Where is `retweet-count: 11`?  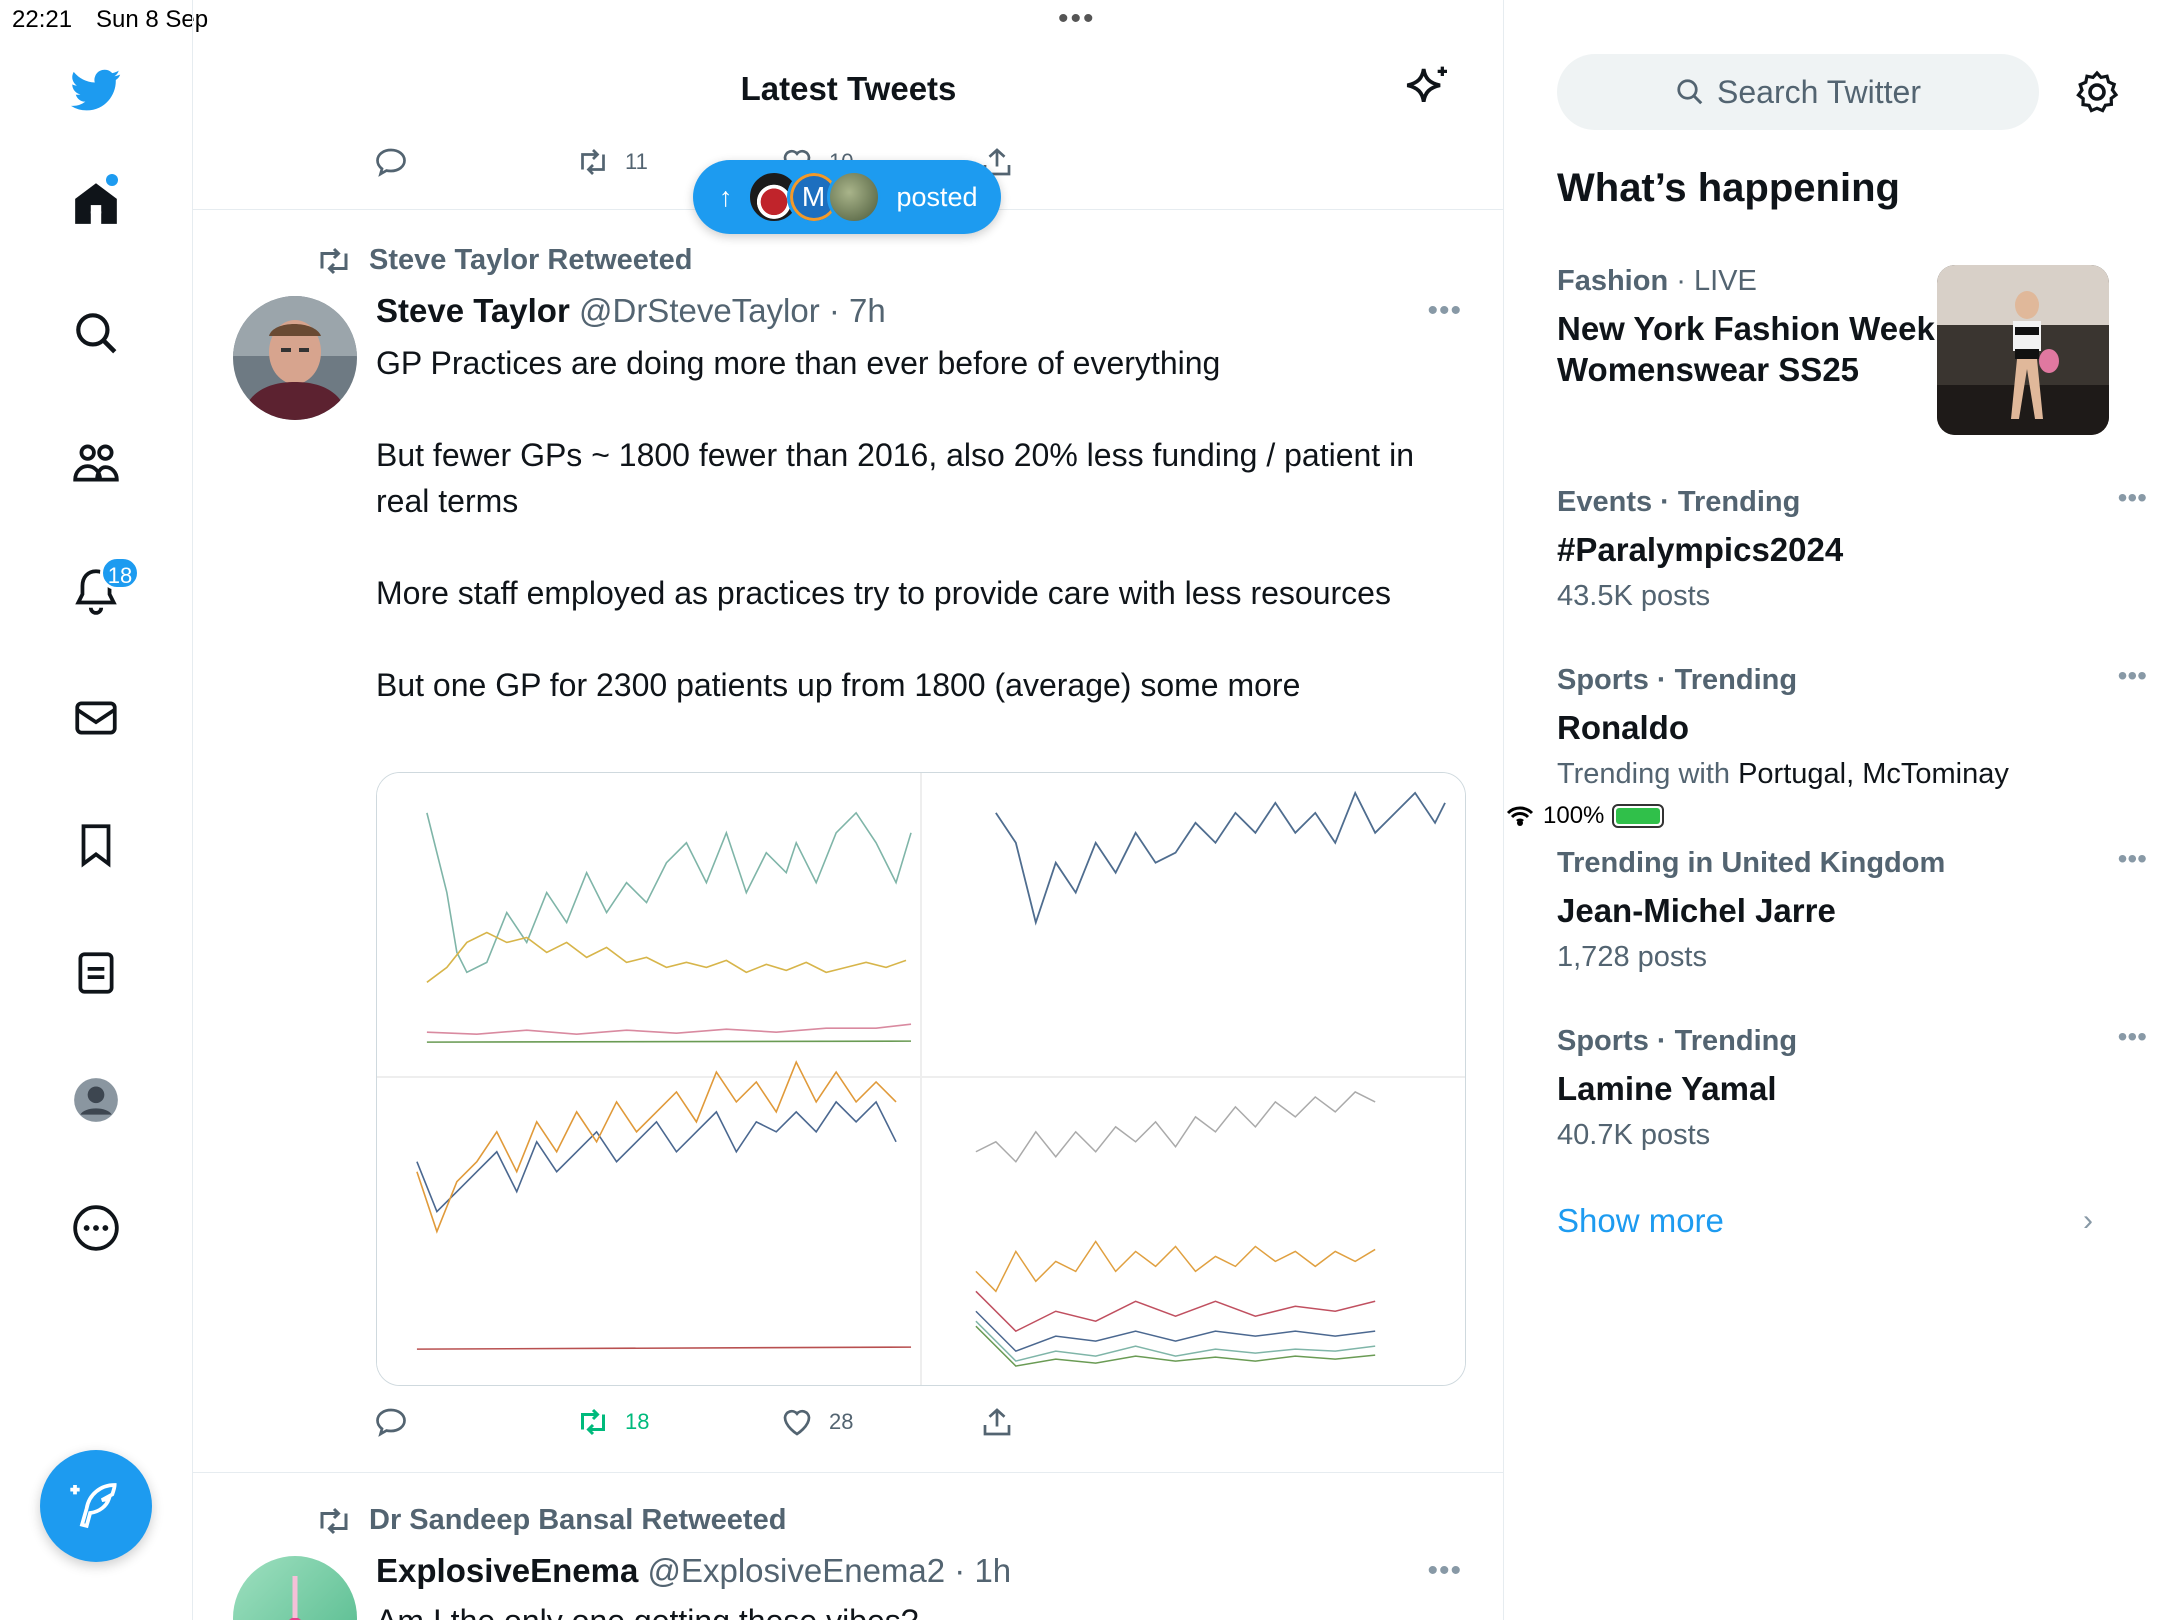
retweet-count: 11 is located at coordinates (636, 161).